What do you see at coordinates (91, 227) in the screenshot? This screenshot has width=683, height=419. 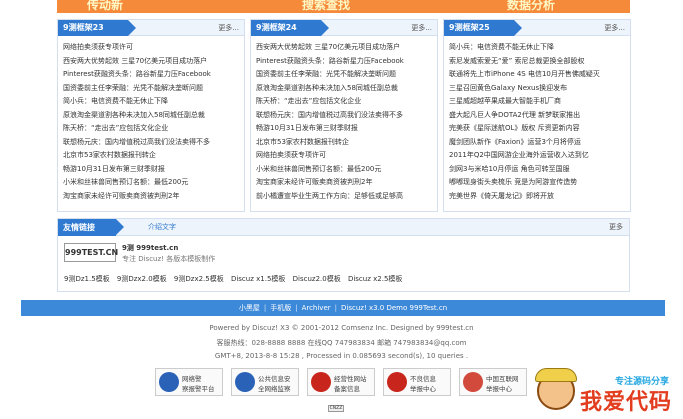 I see `links-title: 友情链接` at bounding box center [91, 227].